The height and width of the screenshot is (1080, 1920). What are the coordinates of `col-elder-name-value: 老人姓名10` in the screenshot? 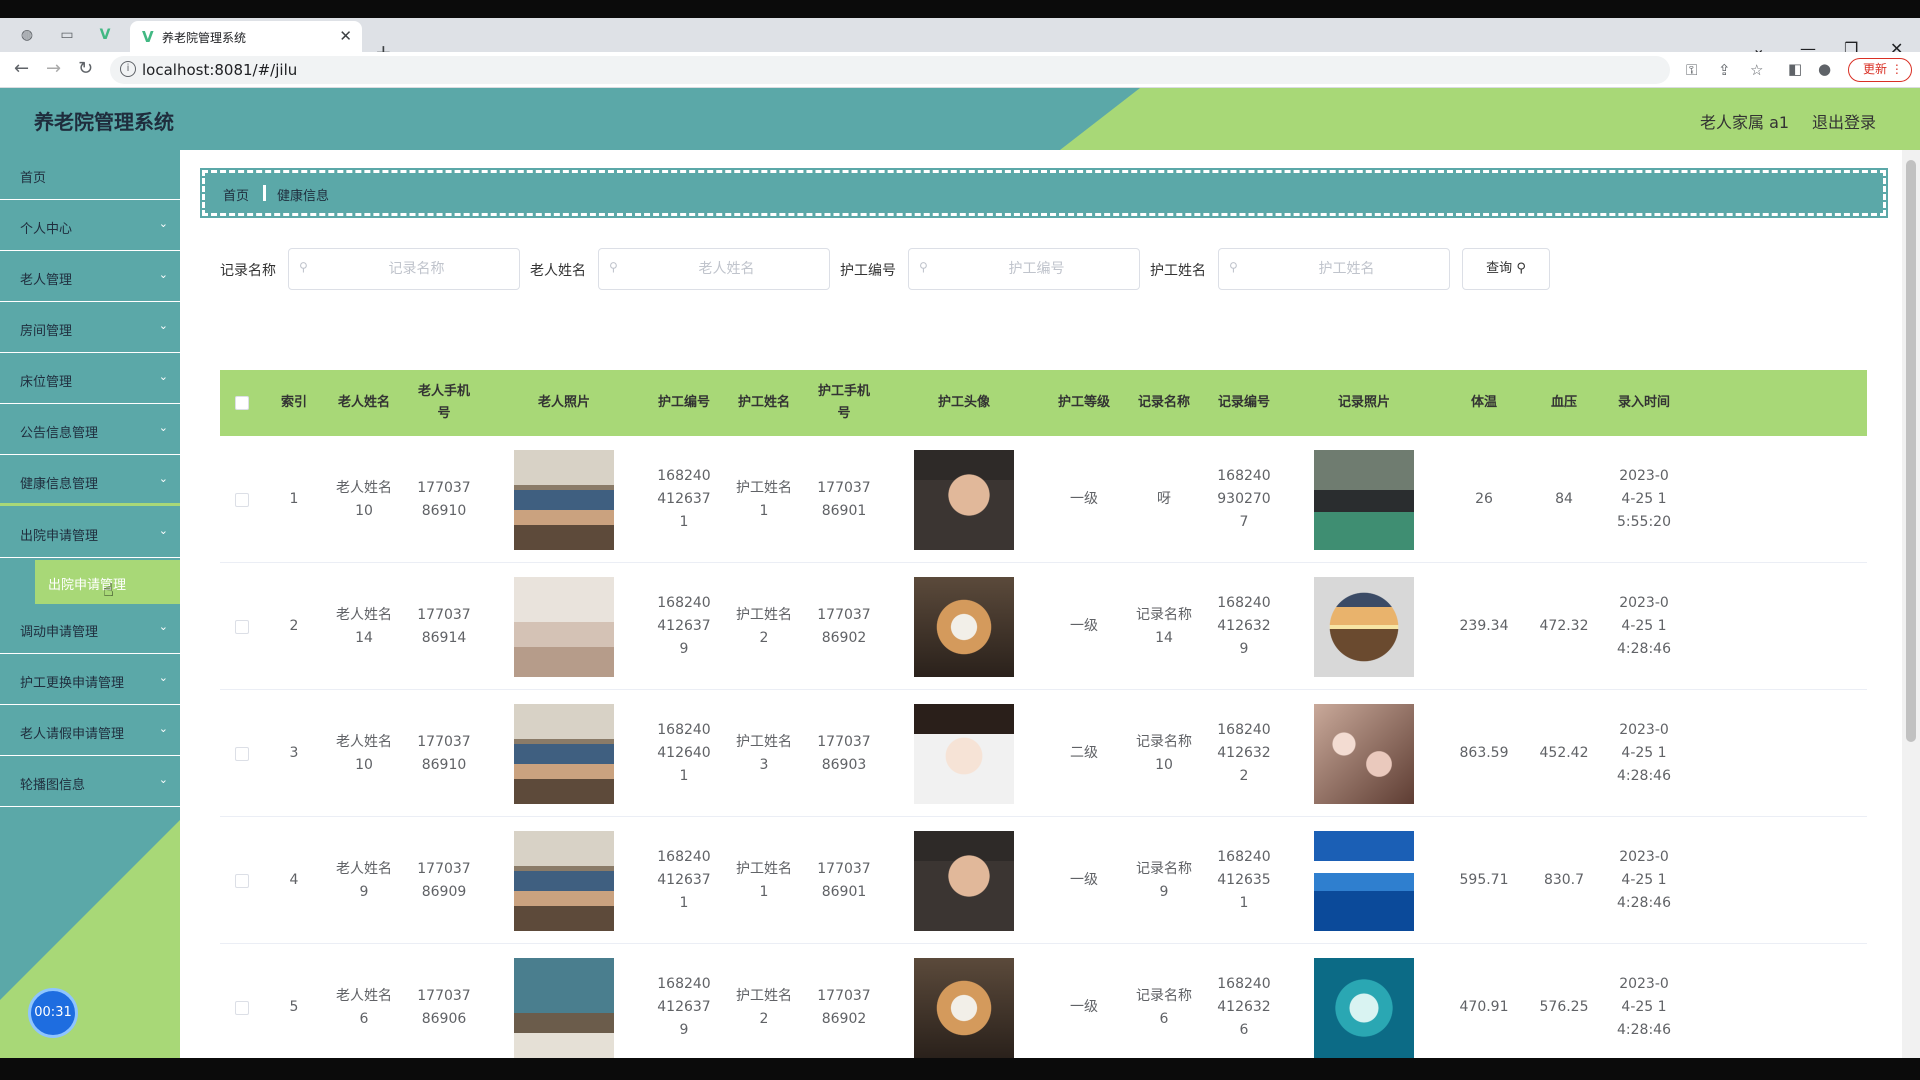 It's located at (364, 753).